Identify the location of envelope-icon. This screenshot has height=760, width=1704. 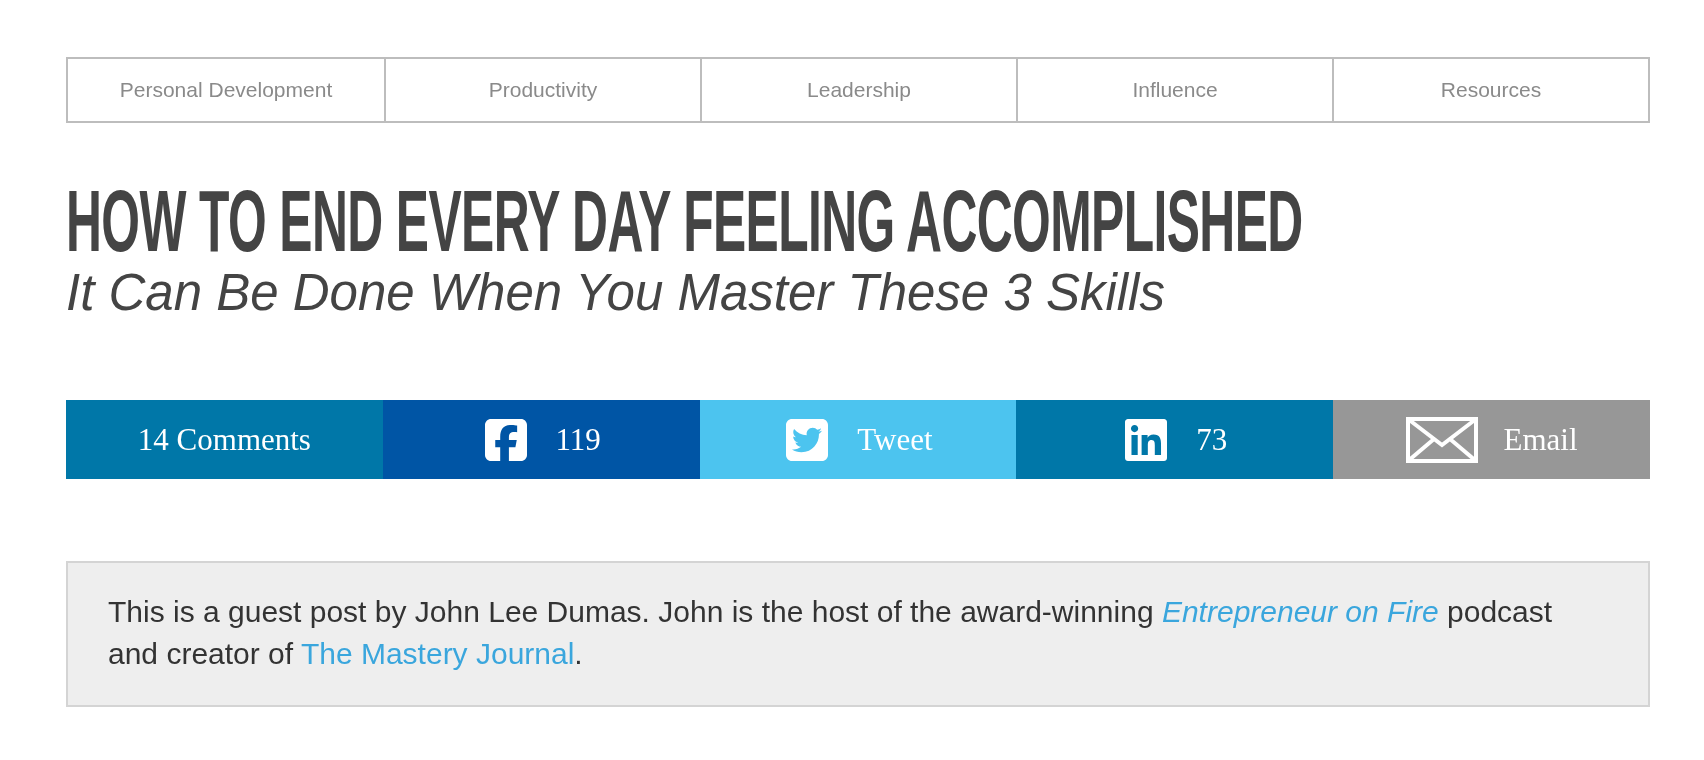
(1441, 439).